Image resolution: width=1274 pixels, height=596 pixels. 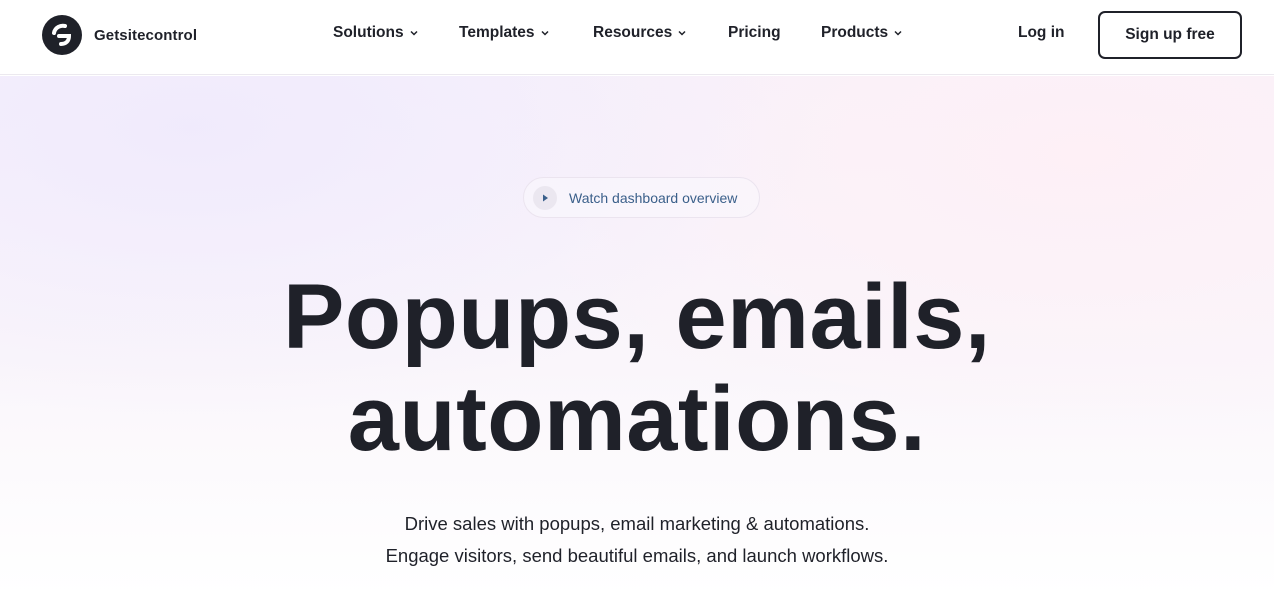 What do you see at coordinates (637, 317) in the screenshot?
I see `headline-line-1: Popups, emails,` at bounding box center [637, 317].